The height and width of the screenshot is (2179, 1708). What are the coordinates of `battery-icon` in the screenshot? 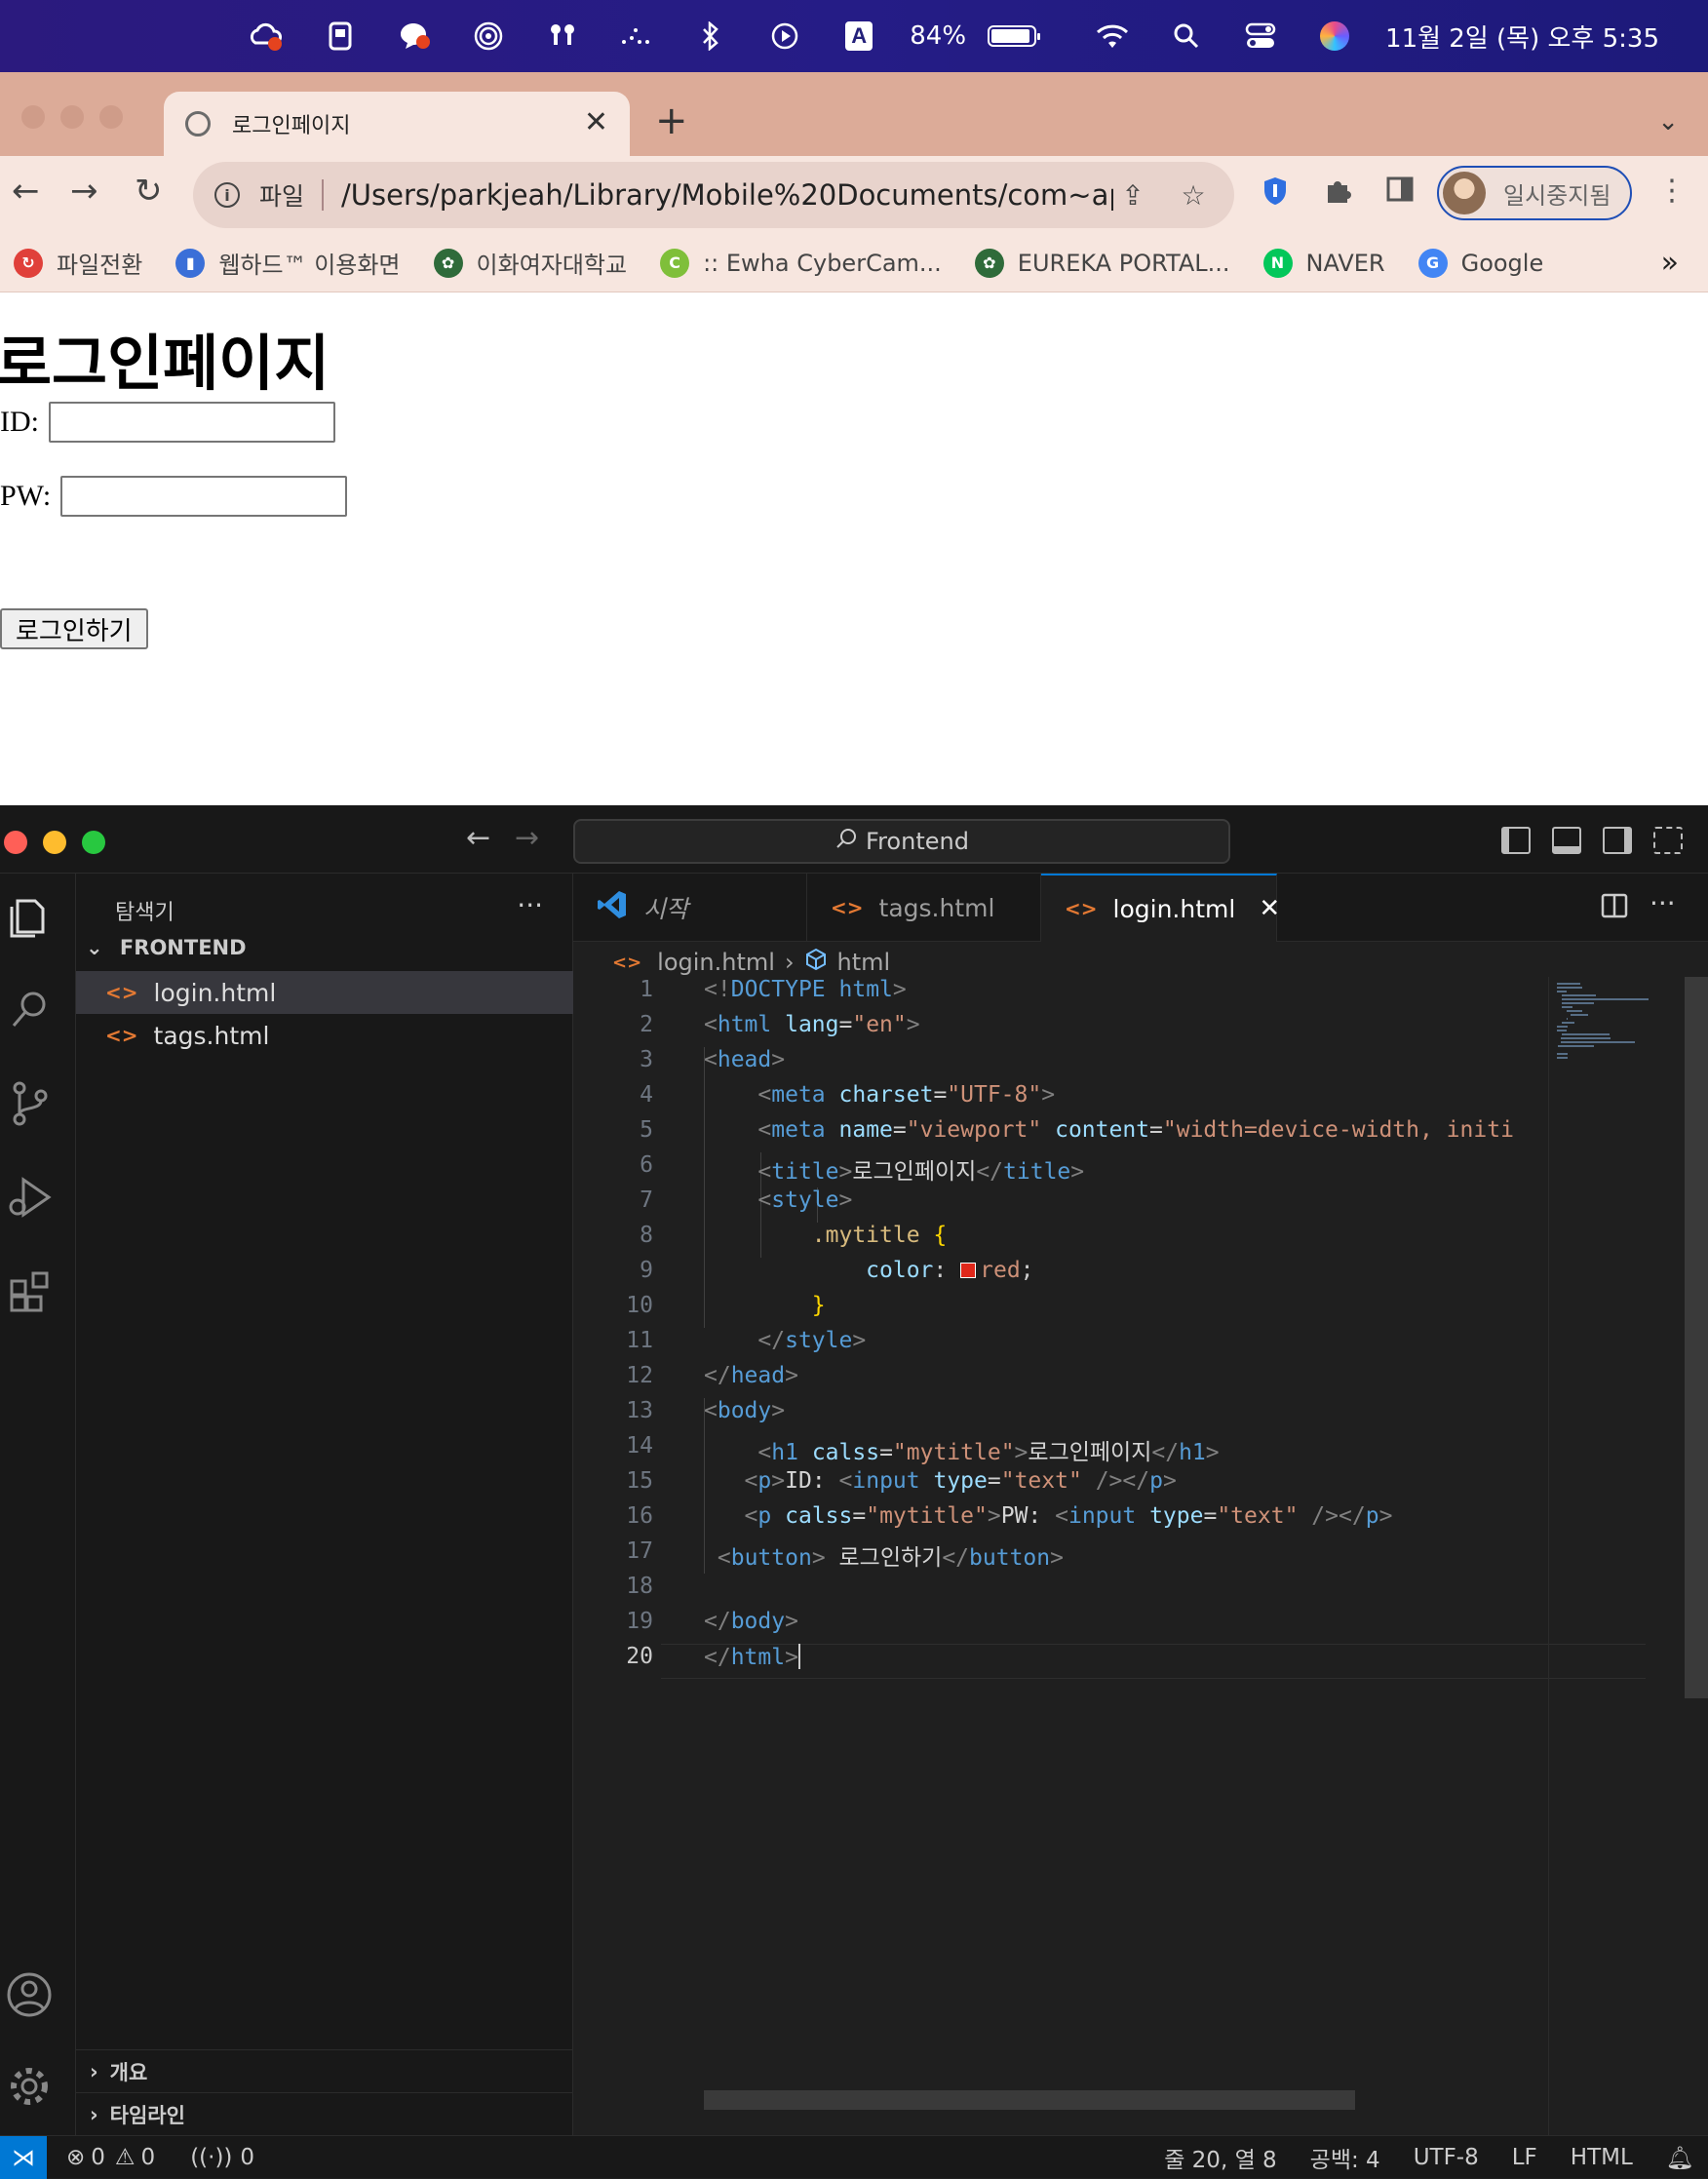 It's located at (1014, 36).